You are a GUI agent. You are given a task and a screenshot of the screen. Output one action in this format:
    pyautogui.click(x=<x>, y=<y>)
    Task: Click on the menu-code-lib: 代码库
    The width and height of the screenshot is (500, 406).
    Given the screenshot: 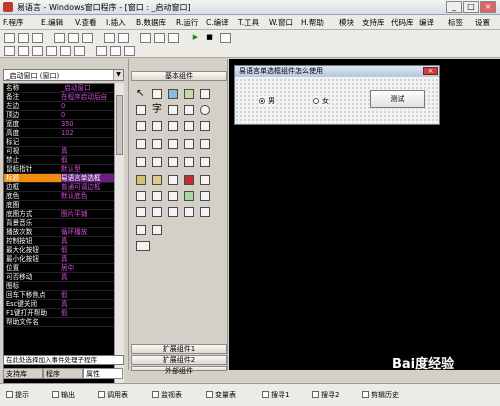 What is the action you would take?
    pyautogui.click(x=402, y=22)
    